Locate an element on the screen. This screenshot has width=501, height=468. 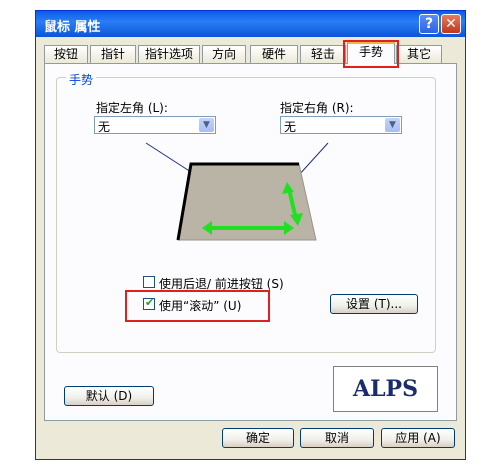
tab-pointer-options: 指针选项 is located at coordinates (169, 54).